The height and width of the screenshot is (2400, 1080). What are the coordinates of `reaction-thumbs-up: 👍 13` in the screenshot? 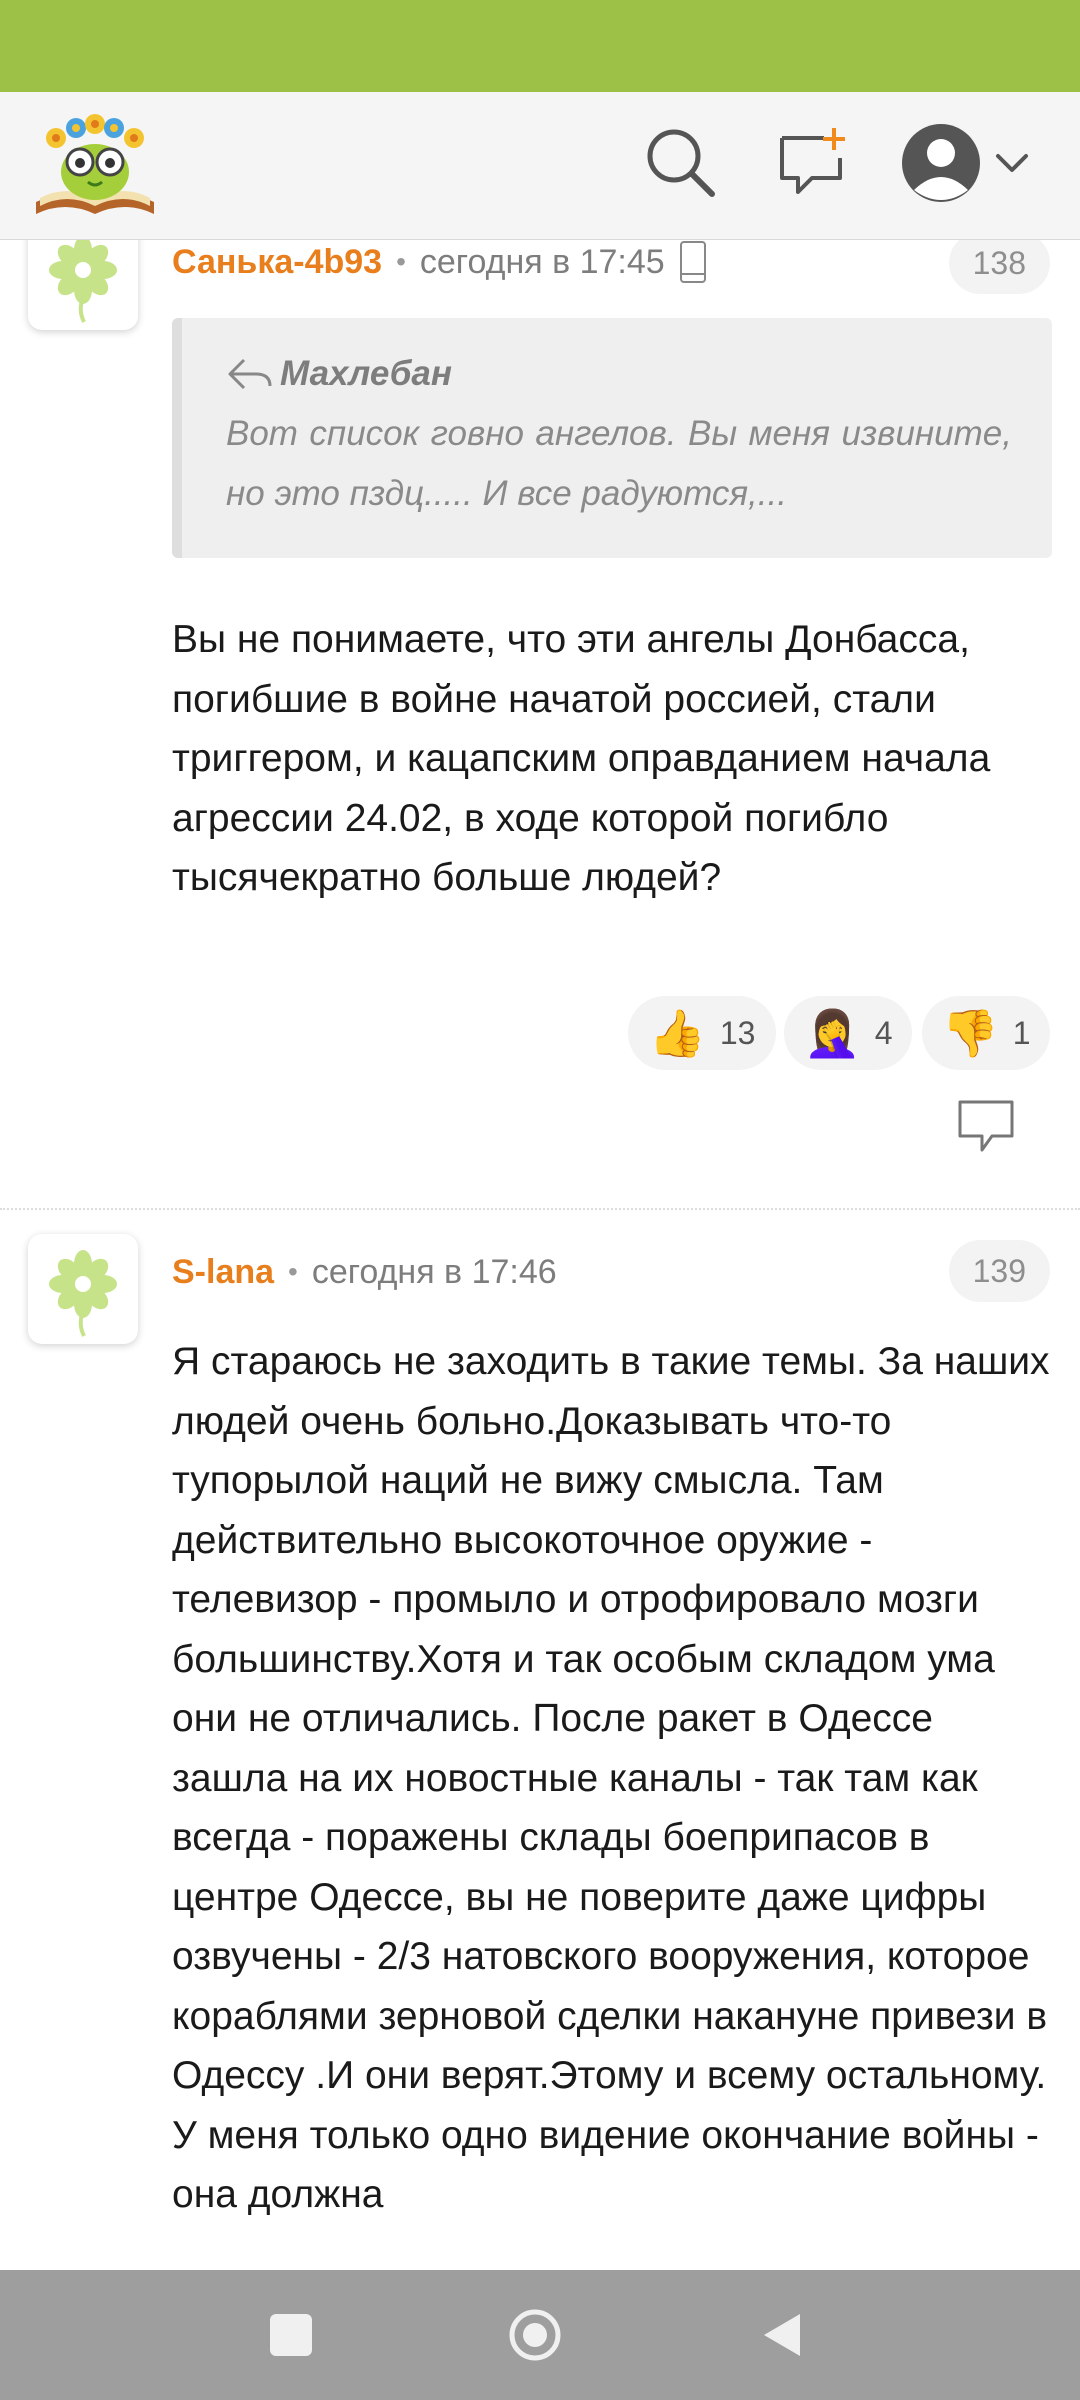 It's located at (702, 1033).